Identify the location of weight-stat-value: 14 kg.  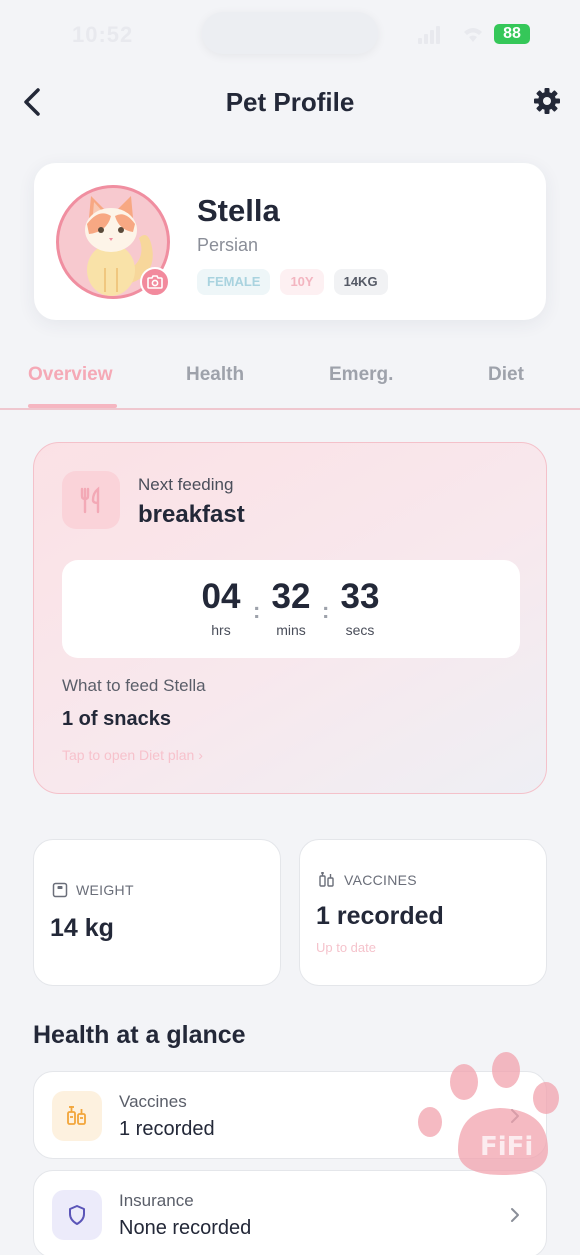
(82, 928).